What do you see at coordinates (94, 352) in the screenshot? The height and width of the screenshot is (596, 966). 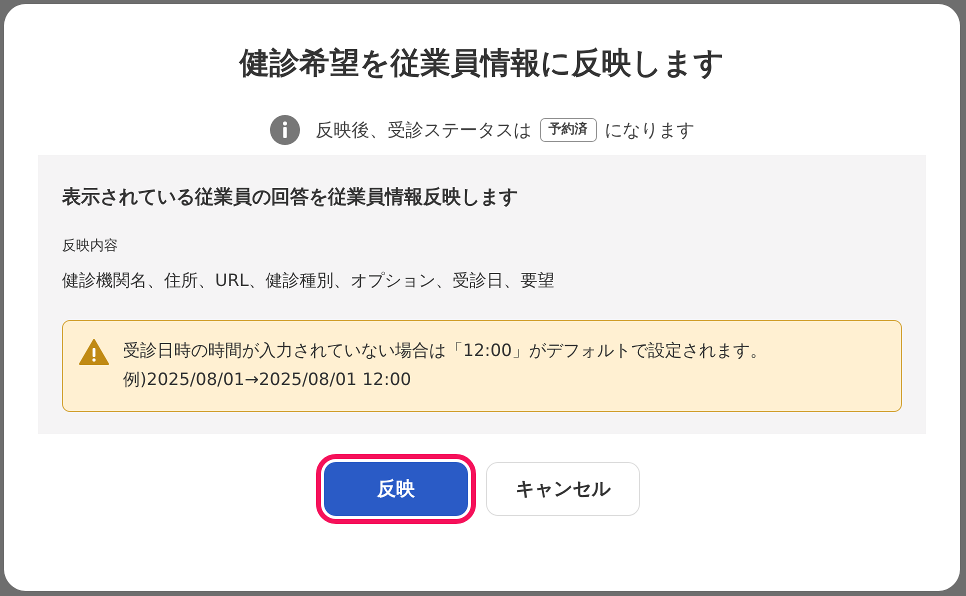 I see `warning-icon` at bounding box center [94, 352].